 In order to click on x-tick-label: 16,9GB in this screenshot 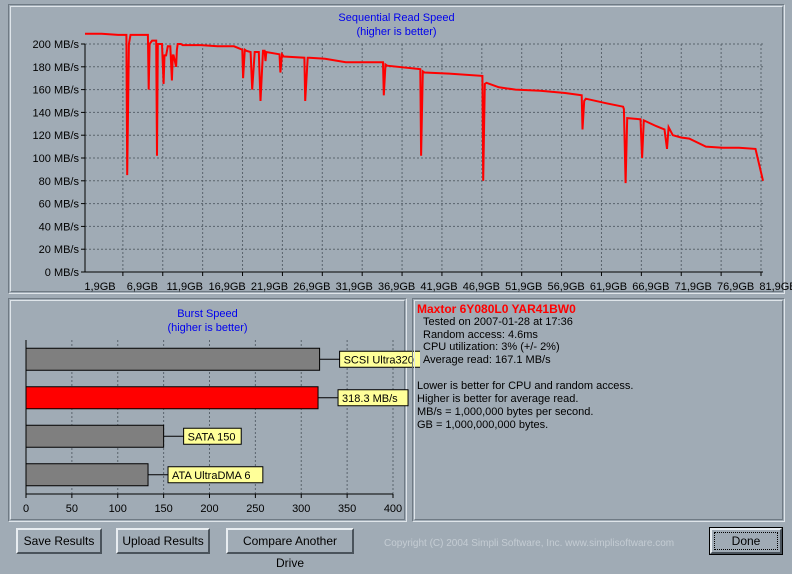, I will do `click(226, 287)`.